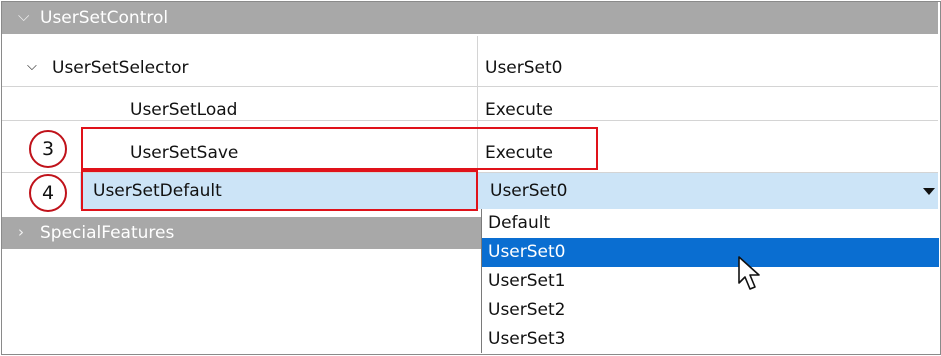 The image size is (941, 356). Describe the element at coordinates (21, 232) in the screenshot. I see `chevron-right-icon: ›` at that location.